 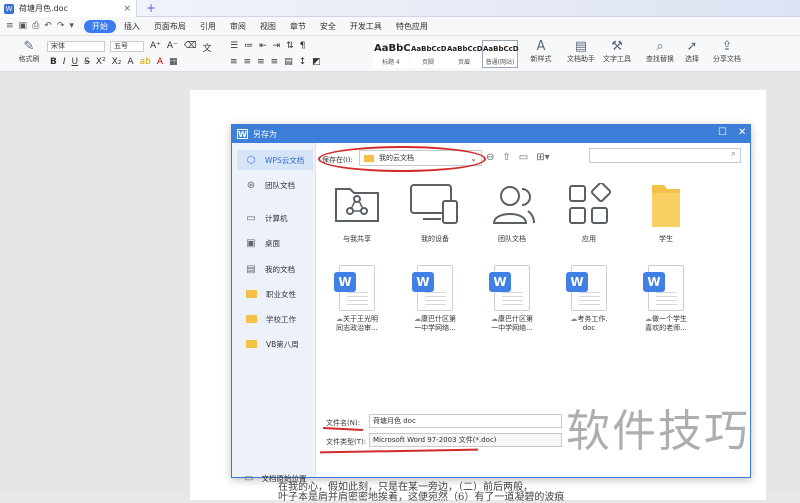 What do you see at coordinates (275, 319) in the screenshot?
I see `sidebar-item: 学校工作` at bounding box center [275, 319].